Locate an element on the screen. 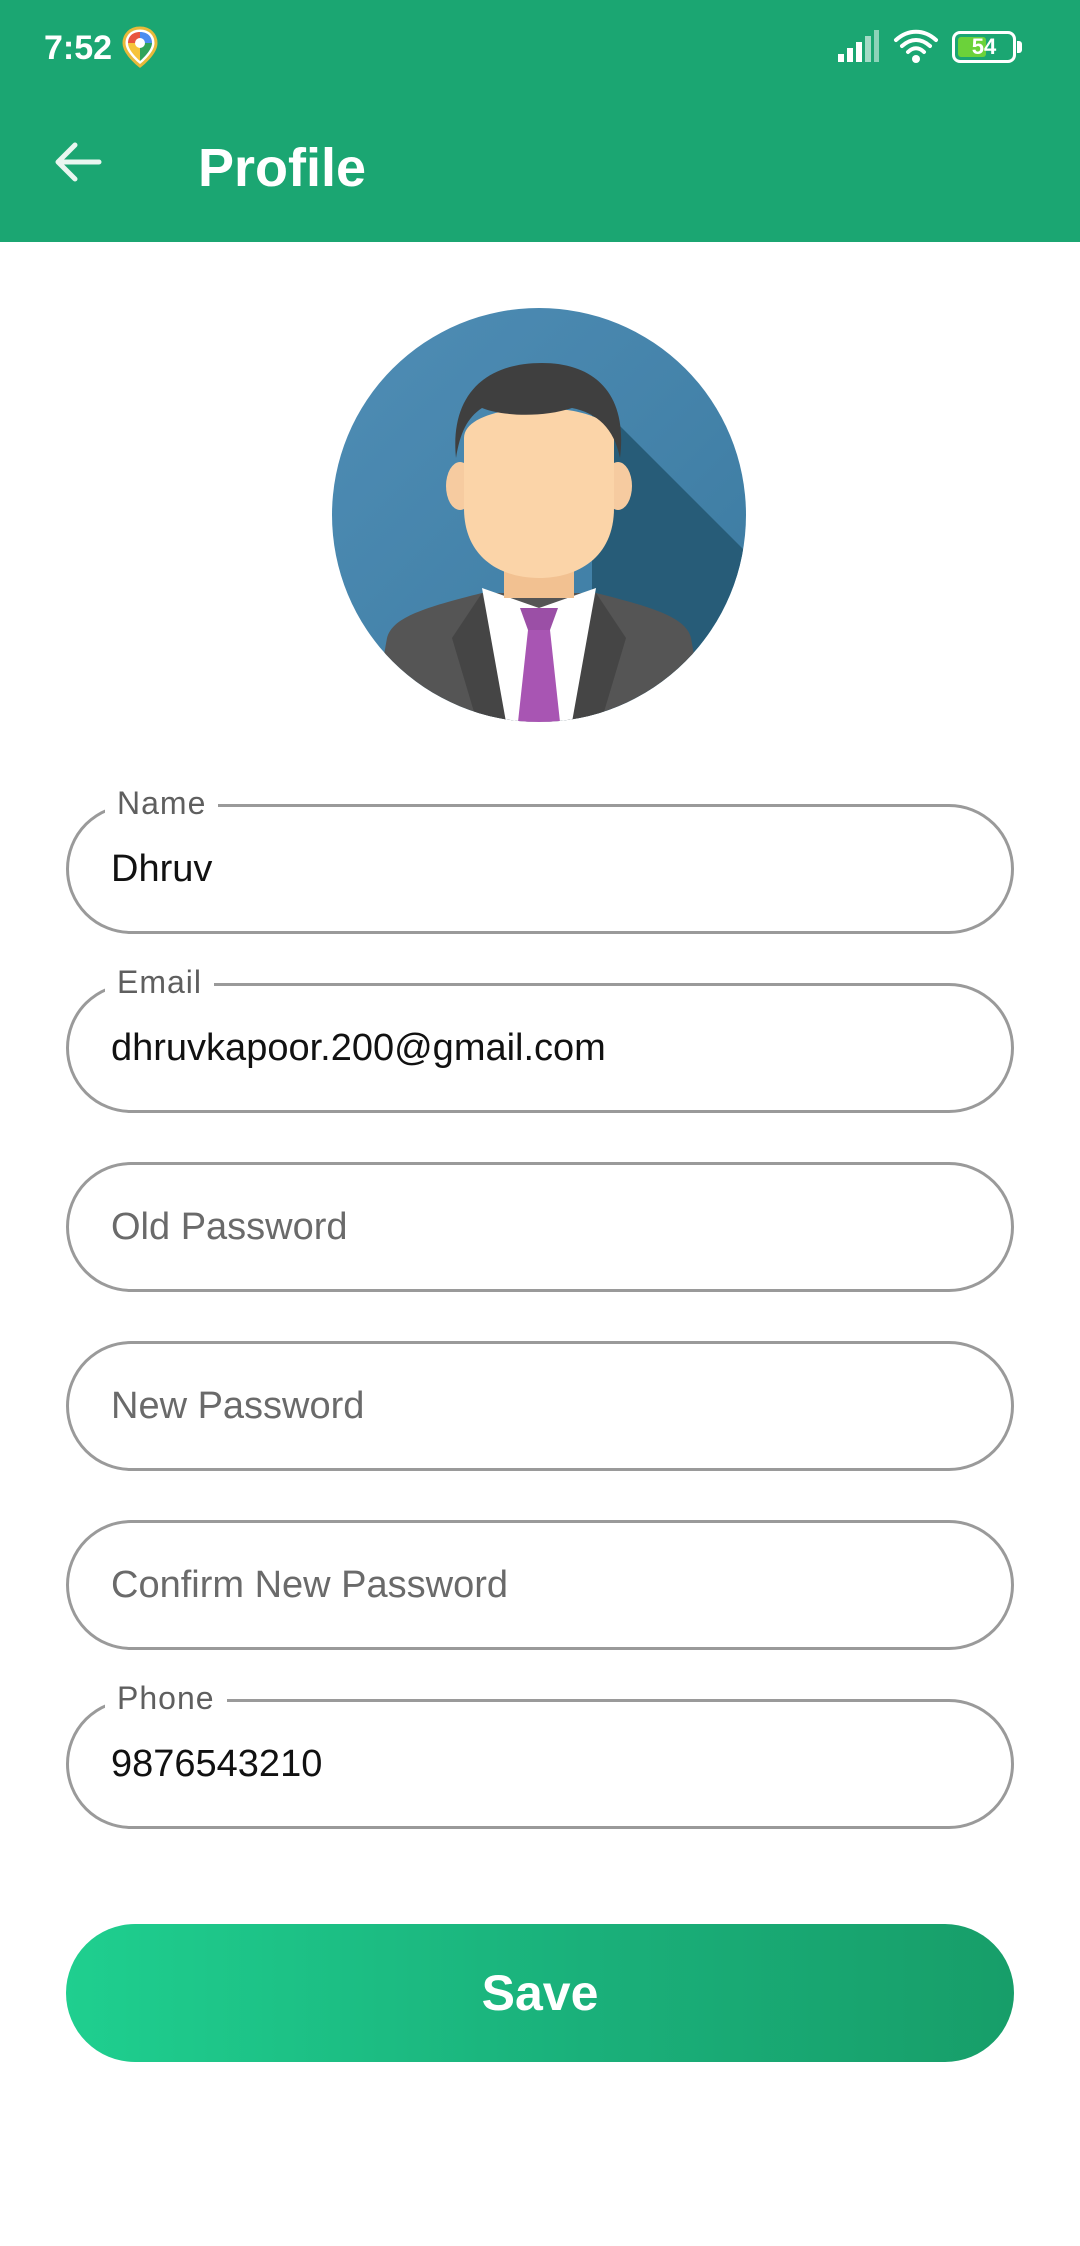 The image size is (1080, 2246). name-input: Dhruv is located at coordinates (541, 869).